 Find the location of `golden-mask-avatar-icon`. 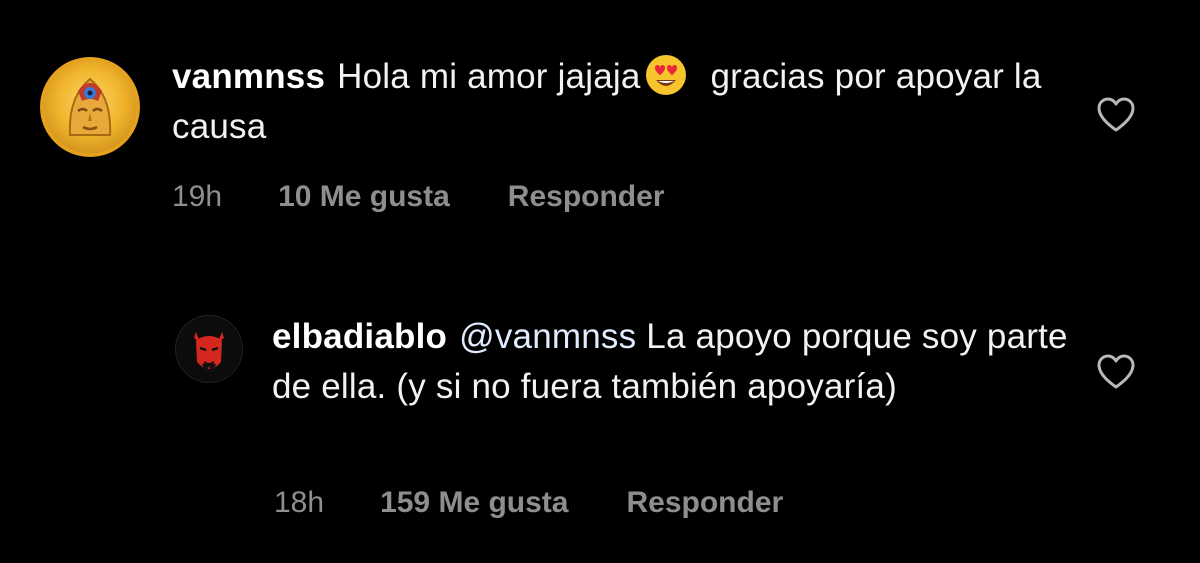

golden-mask-avatar-icon is located at coordinates (90, 107).